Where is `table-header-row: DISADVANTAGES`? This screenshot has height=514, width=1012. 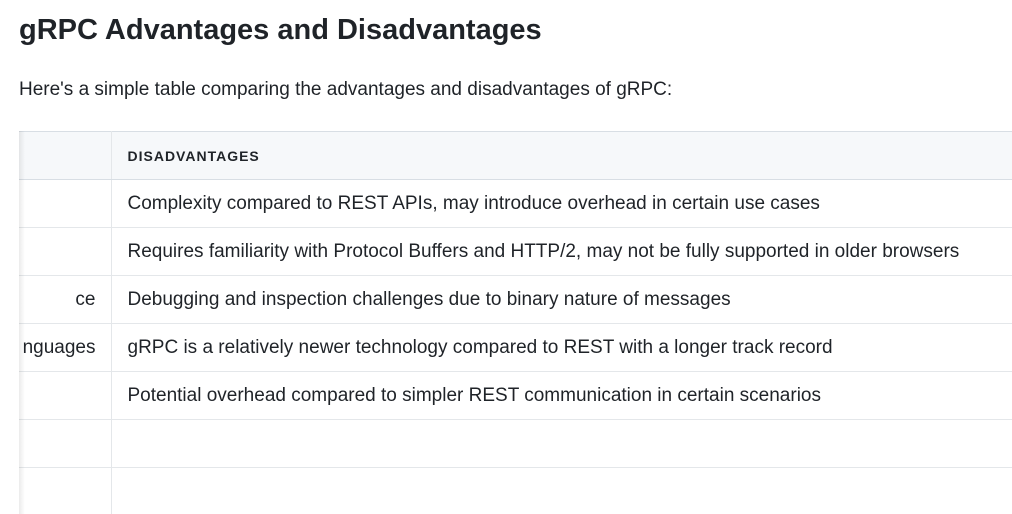 table-header-row: DISADVANTAGES is located at coordinates (515, 155).